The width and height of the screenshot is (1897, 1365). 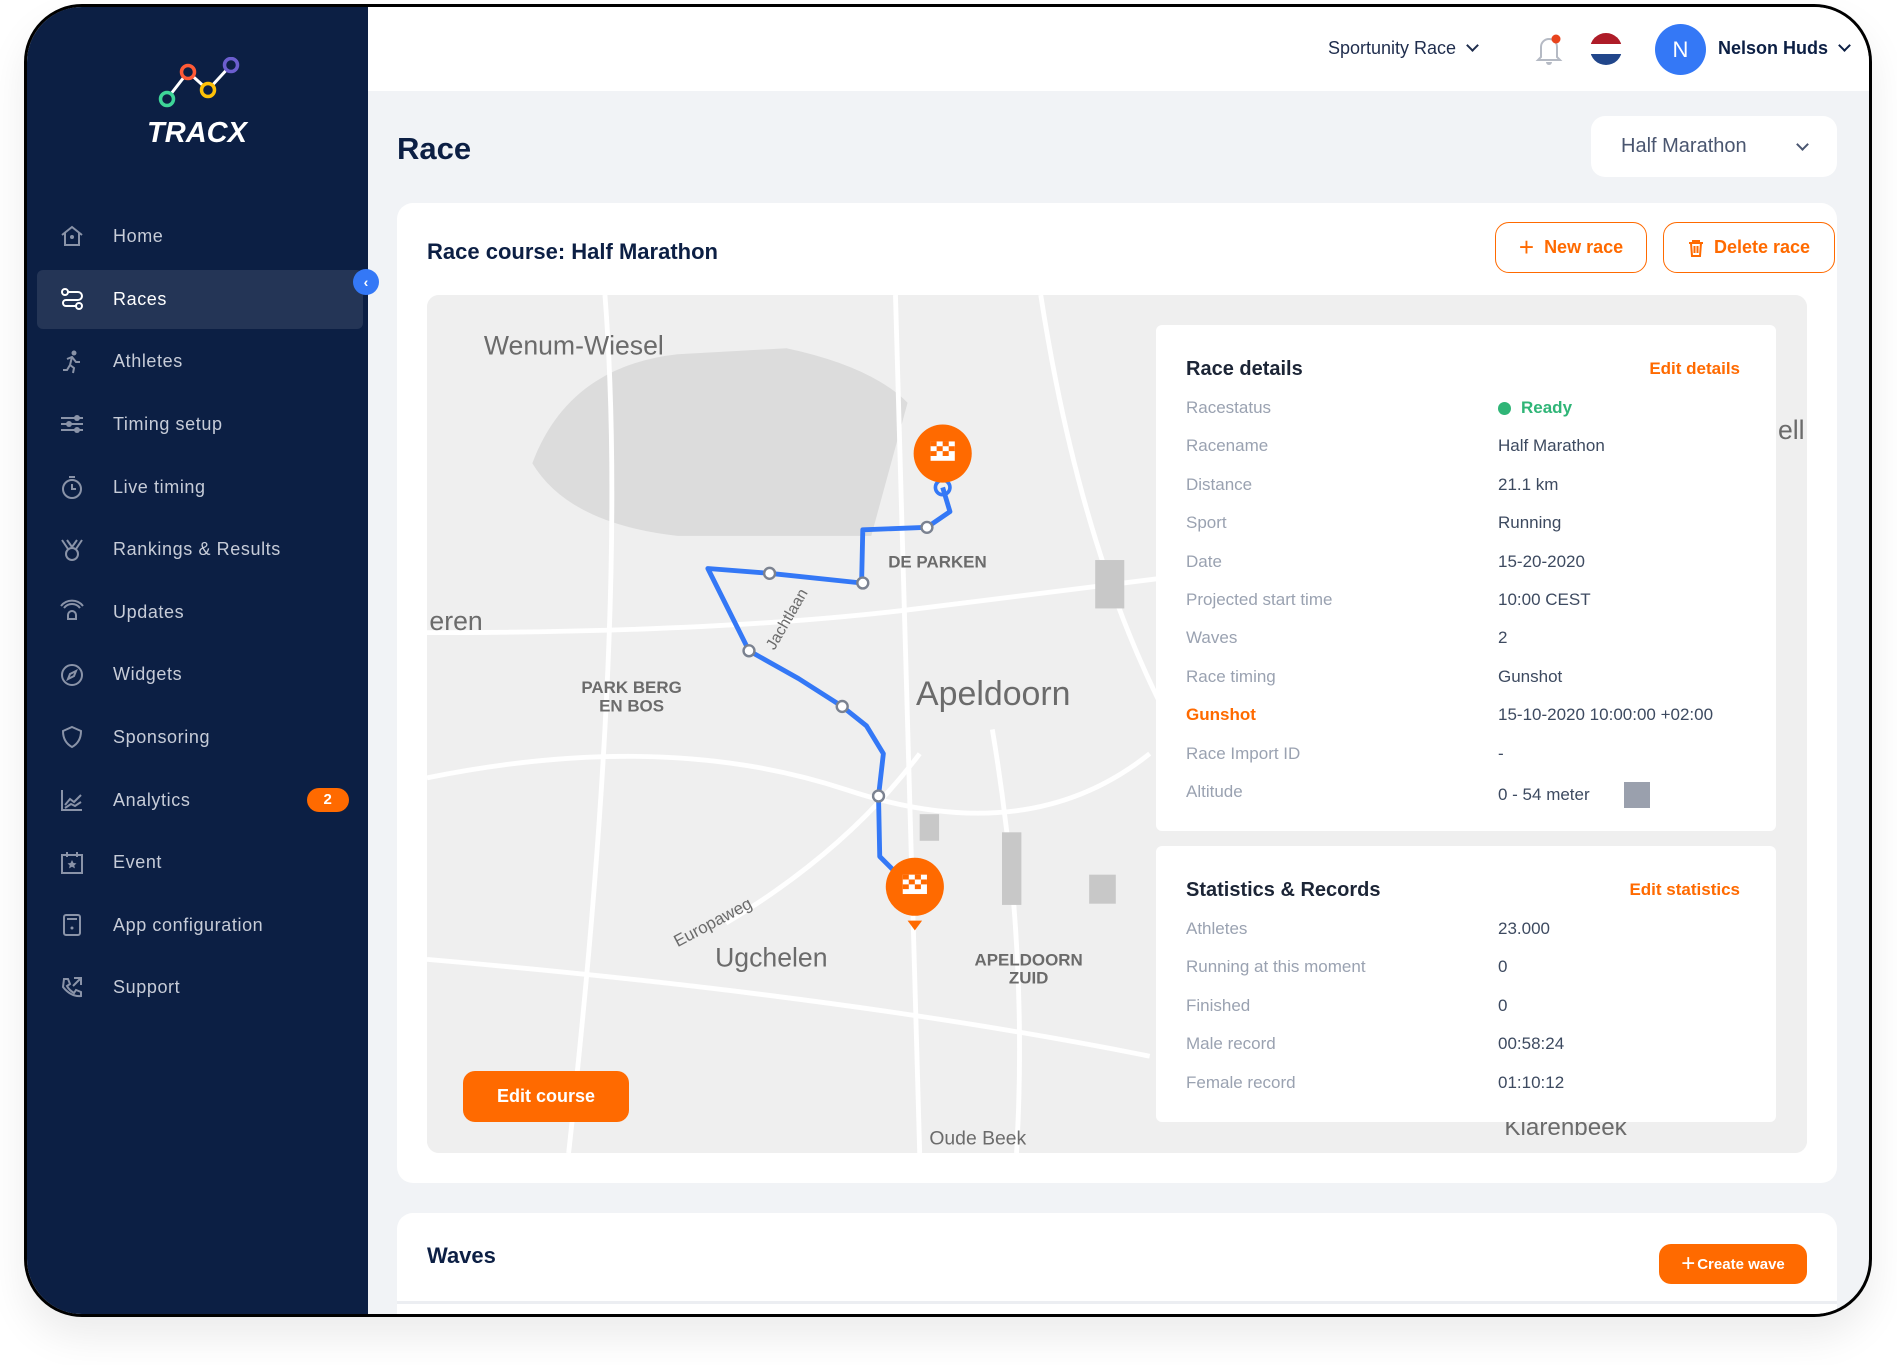 What do you see at coordinates (546, 1096) in the screenshot?
I see `edit-course-button: Edit course` at bounding box center [546, 1096].